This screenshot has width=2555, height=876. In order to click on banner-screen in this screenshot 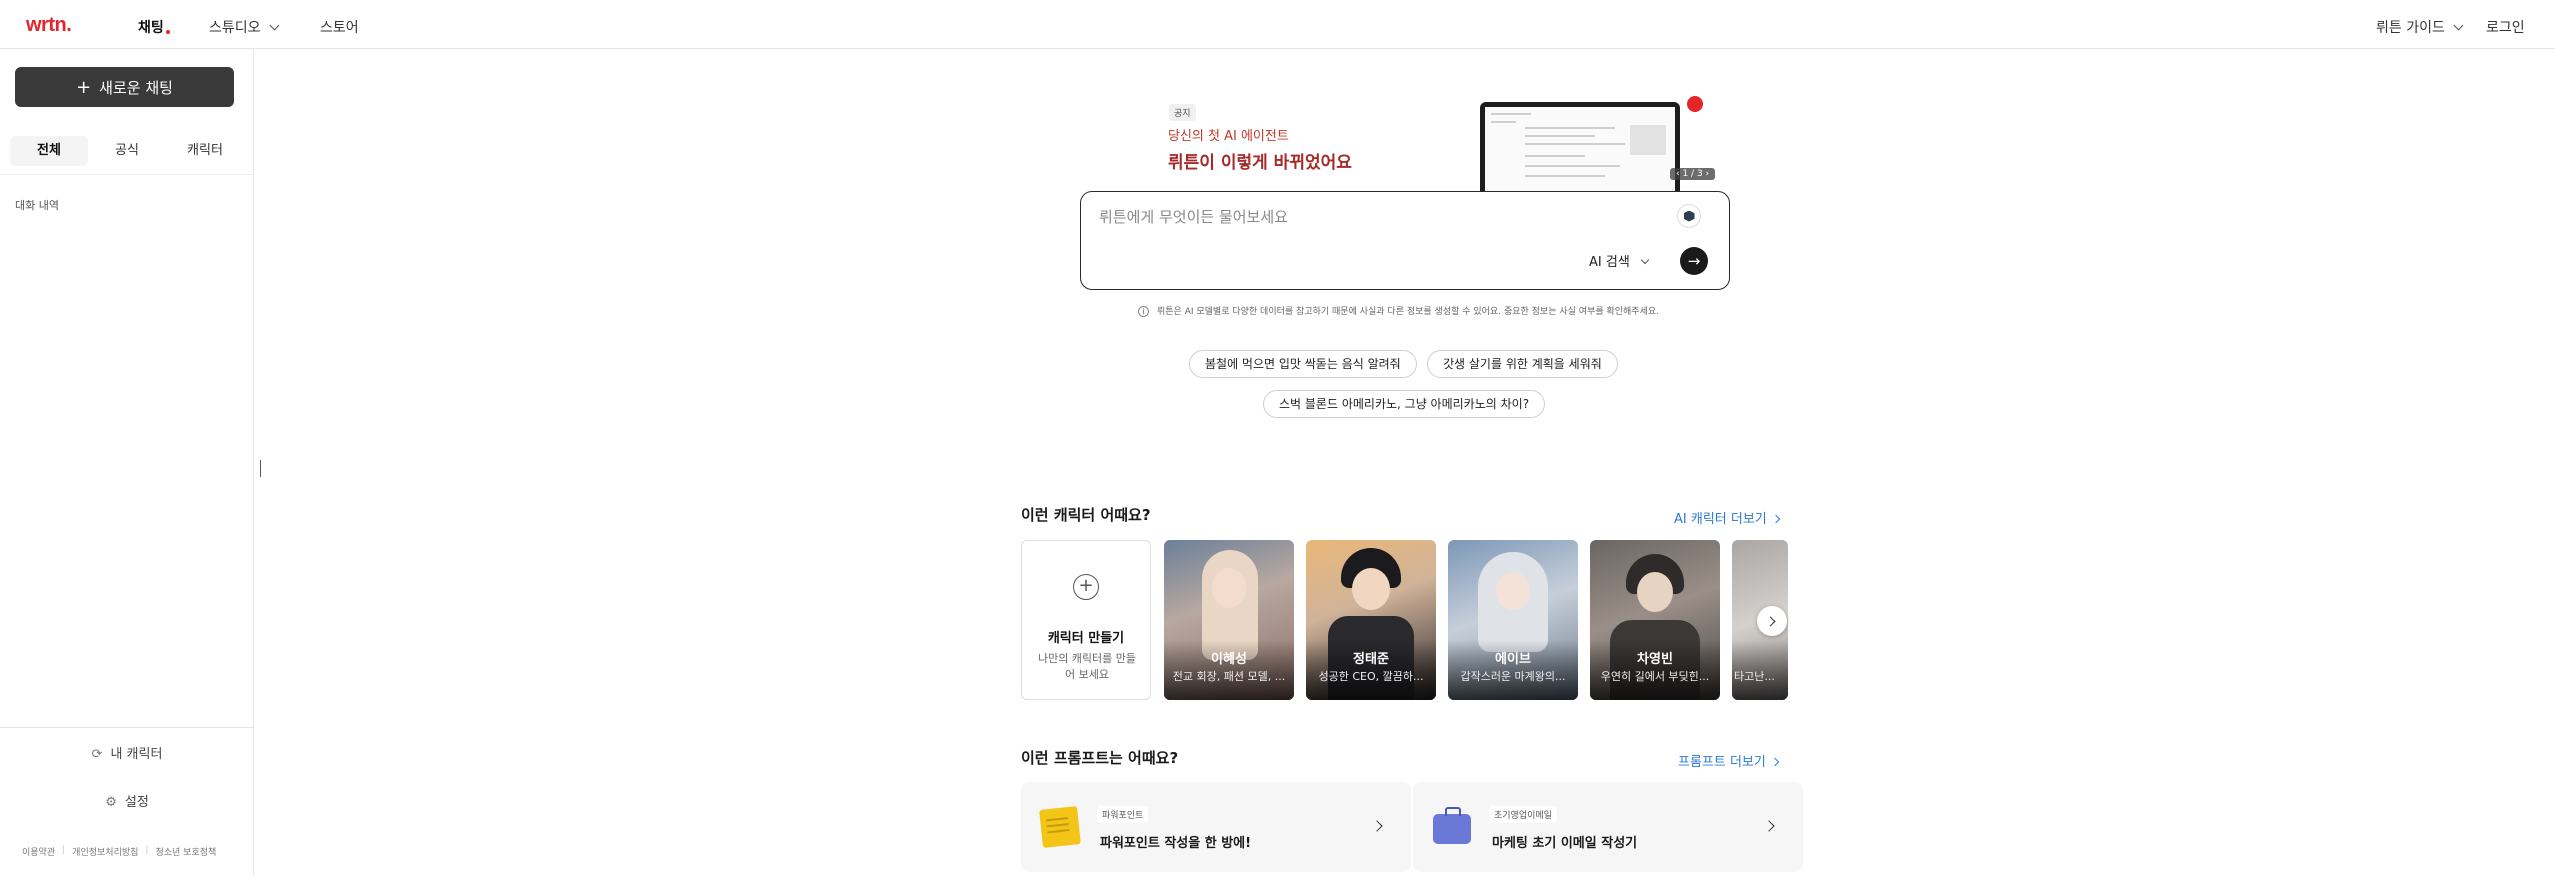, I will do `click(1580, 152)`.